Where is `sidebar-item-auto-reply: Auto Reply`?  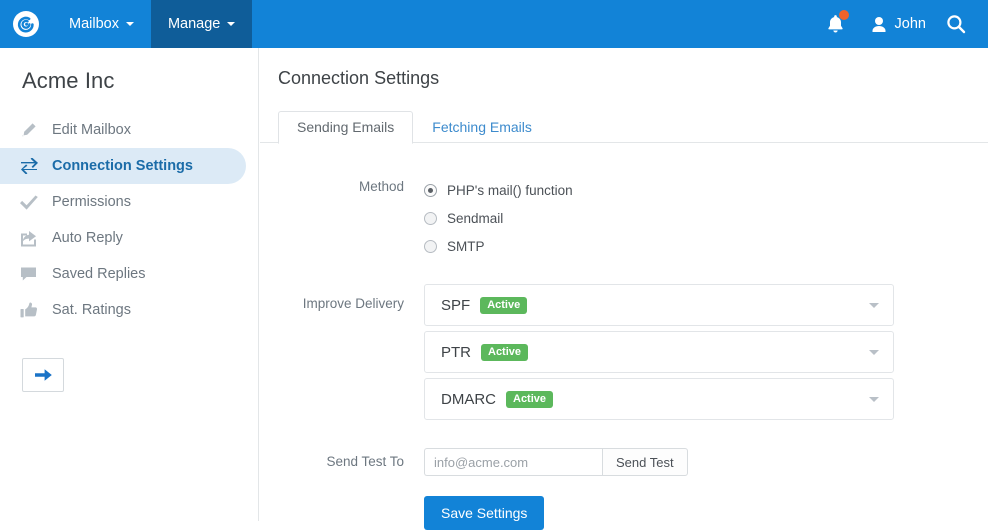 sidebar-item-auto-reply: Auto Reply is located at coordinates (123, 238).